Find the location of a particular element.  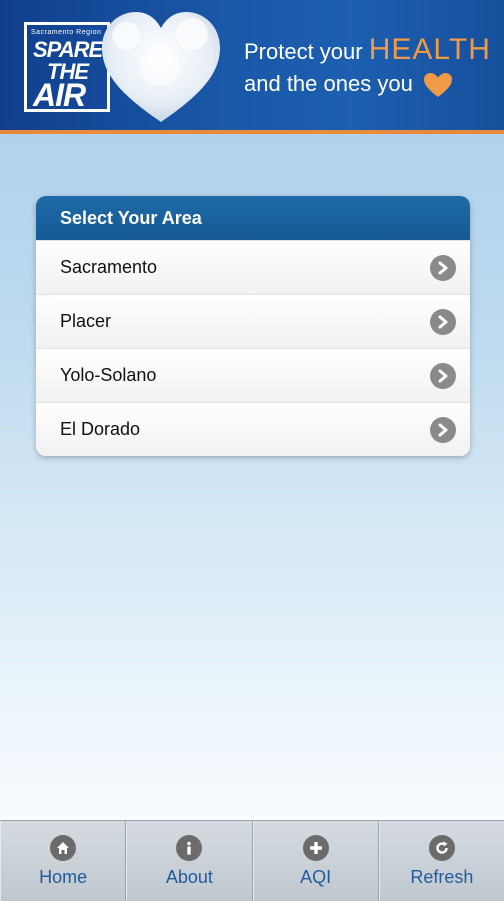

tab-about: About is located at coordinates (189, 861).